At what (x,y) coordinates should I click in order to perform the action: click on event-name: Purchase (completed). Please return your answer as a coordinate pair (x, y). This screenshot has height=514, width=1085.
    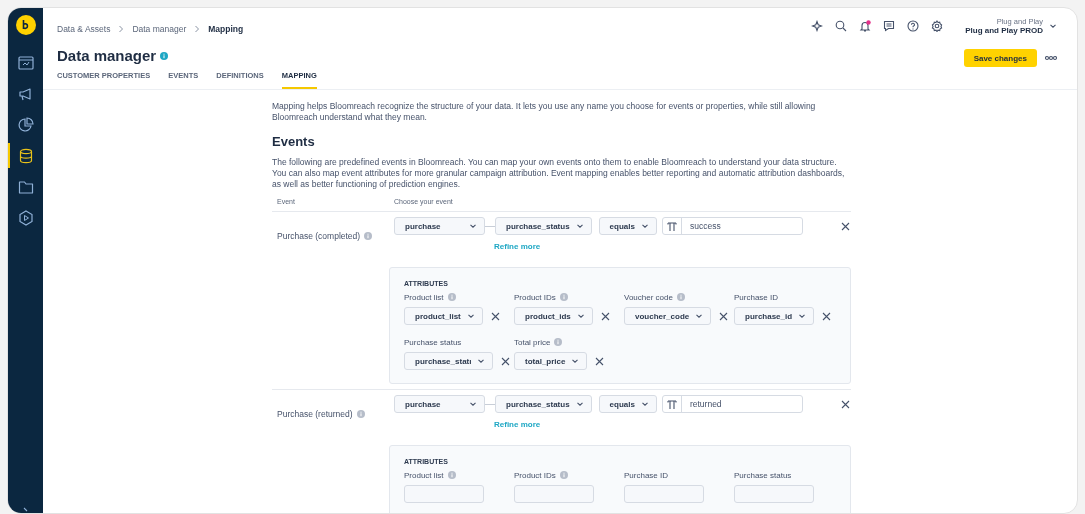
    Looking at the image, I should click on (319, 236).